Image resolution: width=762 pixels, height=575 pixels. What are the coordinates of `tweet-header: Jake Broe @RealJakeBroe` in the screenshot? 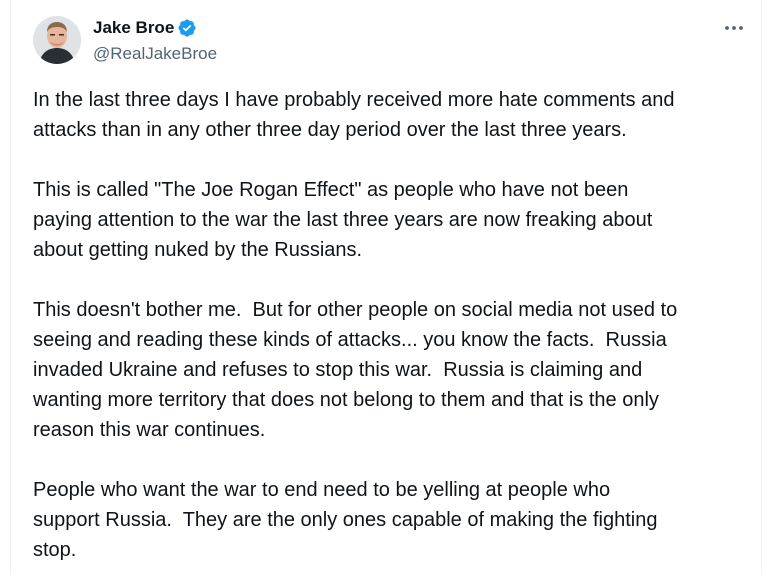 It's located at (386, 40).